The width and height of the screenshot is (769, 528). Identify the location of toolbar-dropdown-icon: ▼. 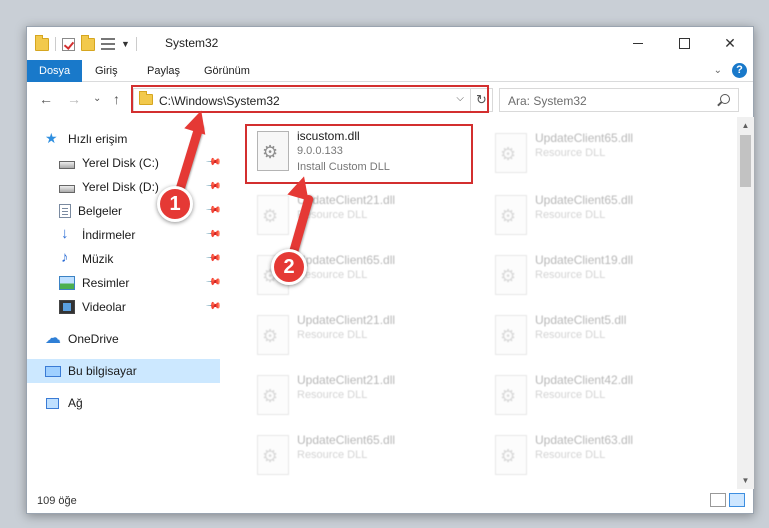
(125, 44).